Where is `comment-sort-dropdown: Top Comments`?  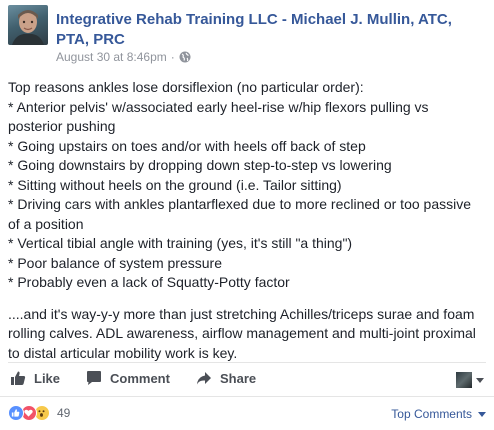
comment-sort-dropdown: Top Comments is located at coordinates (438, 414).